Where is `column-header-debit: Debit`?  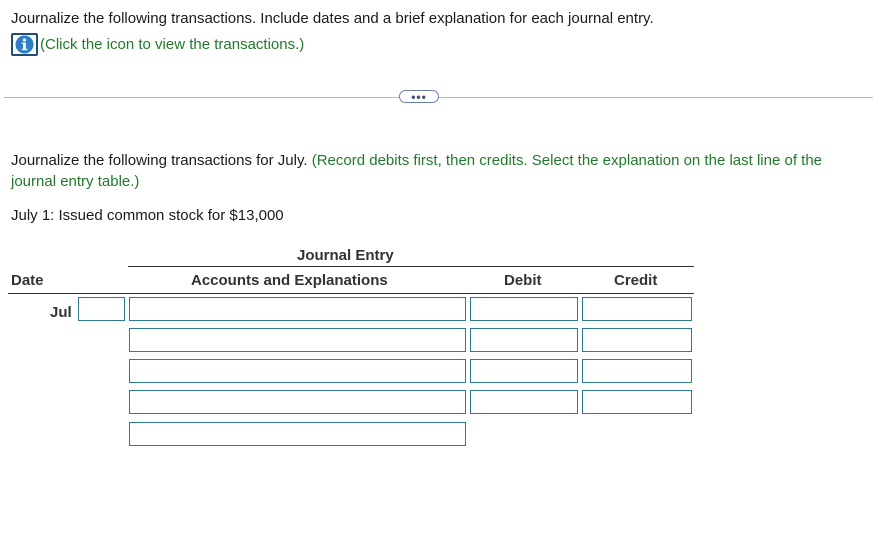 column-header-debit: Debit is located at coordinates (523, 280).